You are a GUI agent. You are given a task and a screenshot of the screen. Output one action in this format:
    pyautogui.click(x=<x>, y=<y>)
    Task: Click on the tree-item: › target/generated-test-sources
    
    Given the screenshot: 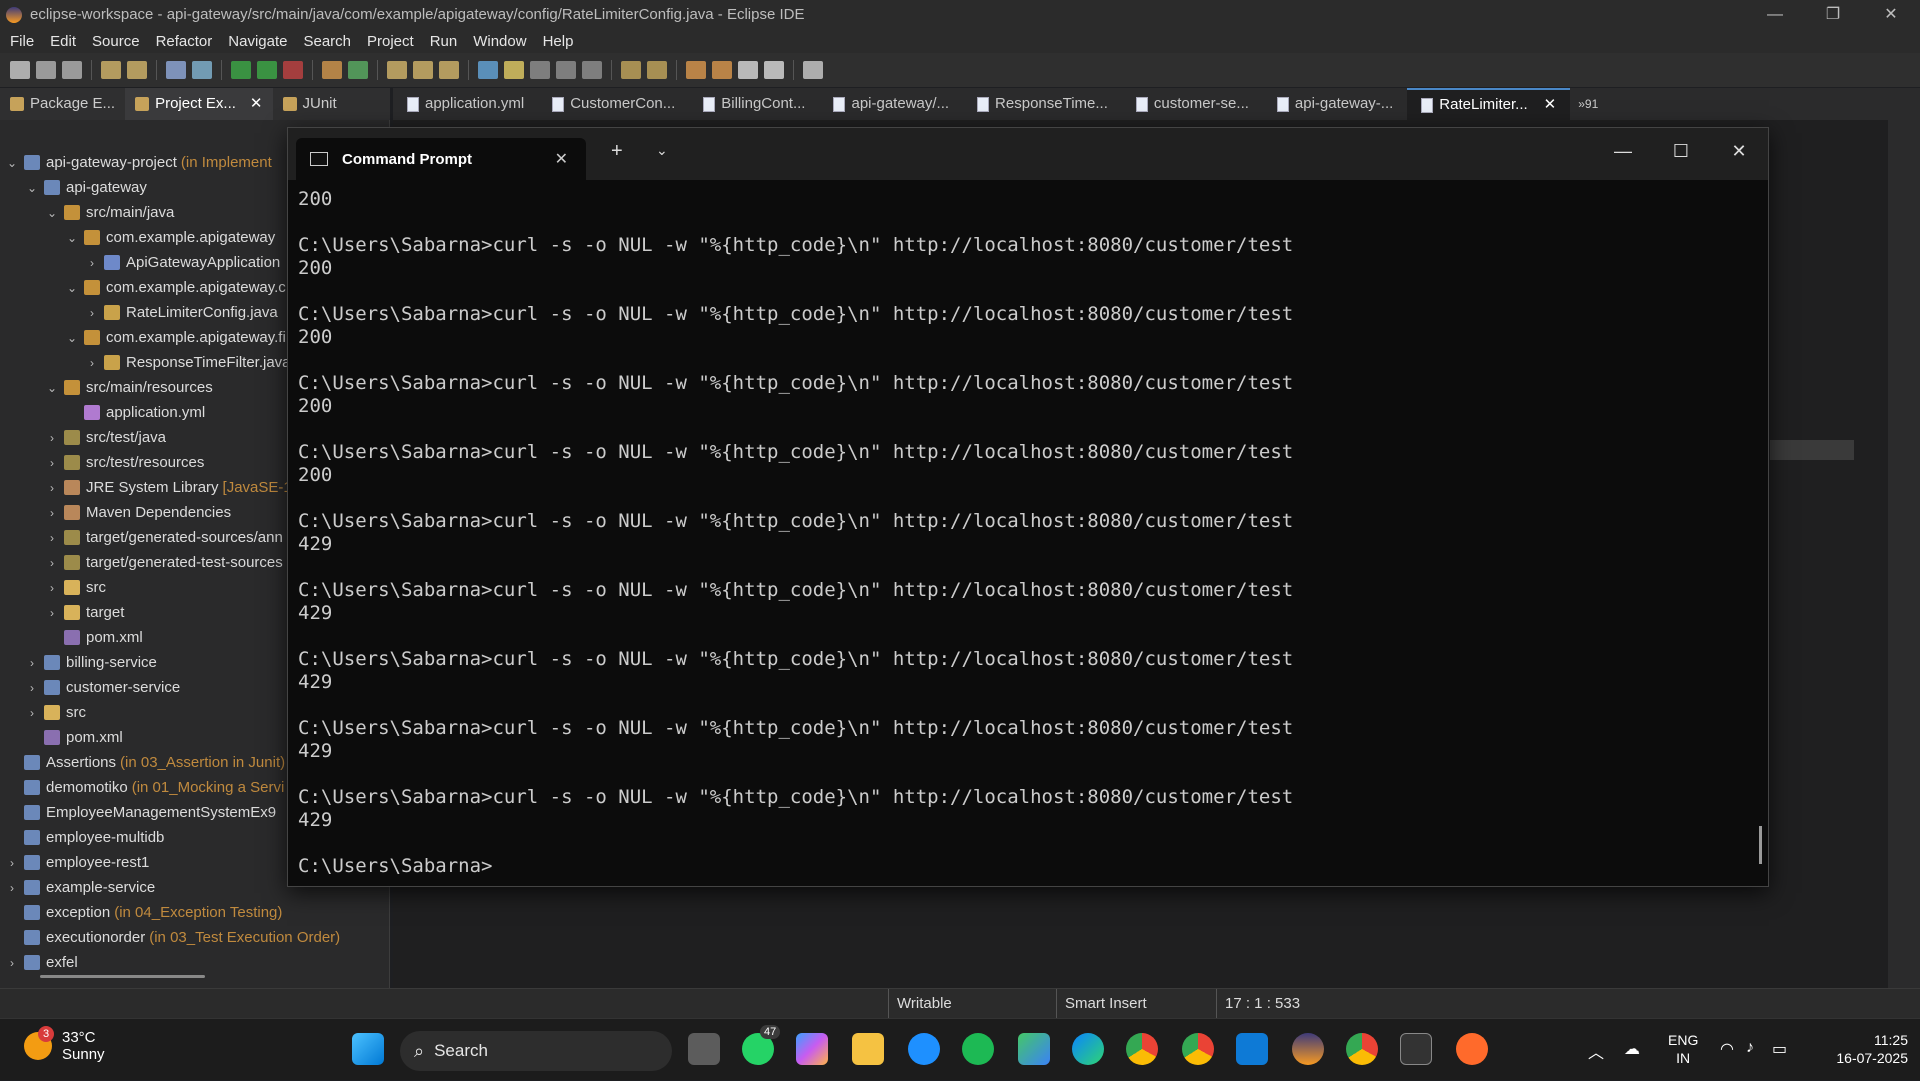 What is the action you would take?
    pyautogui.click(x=164, y=562)
    